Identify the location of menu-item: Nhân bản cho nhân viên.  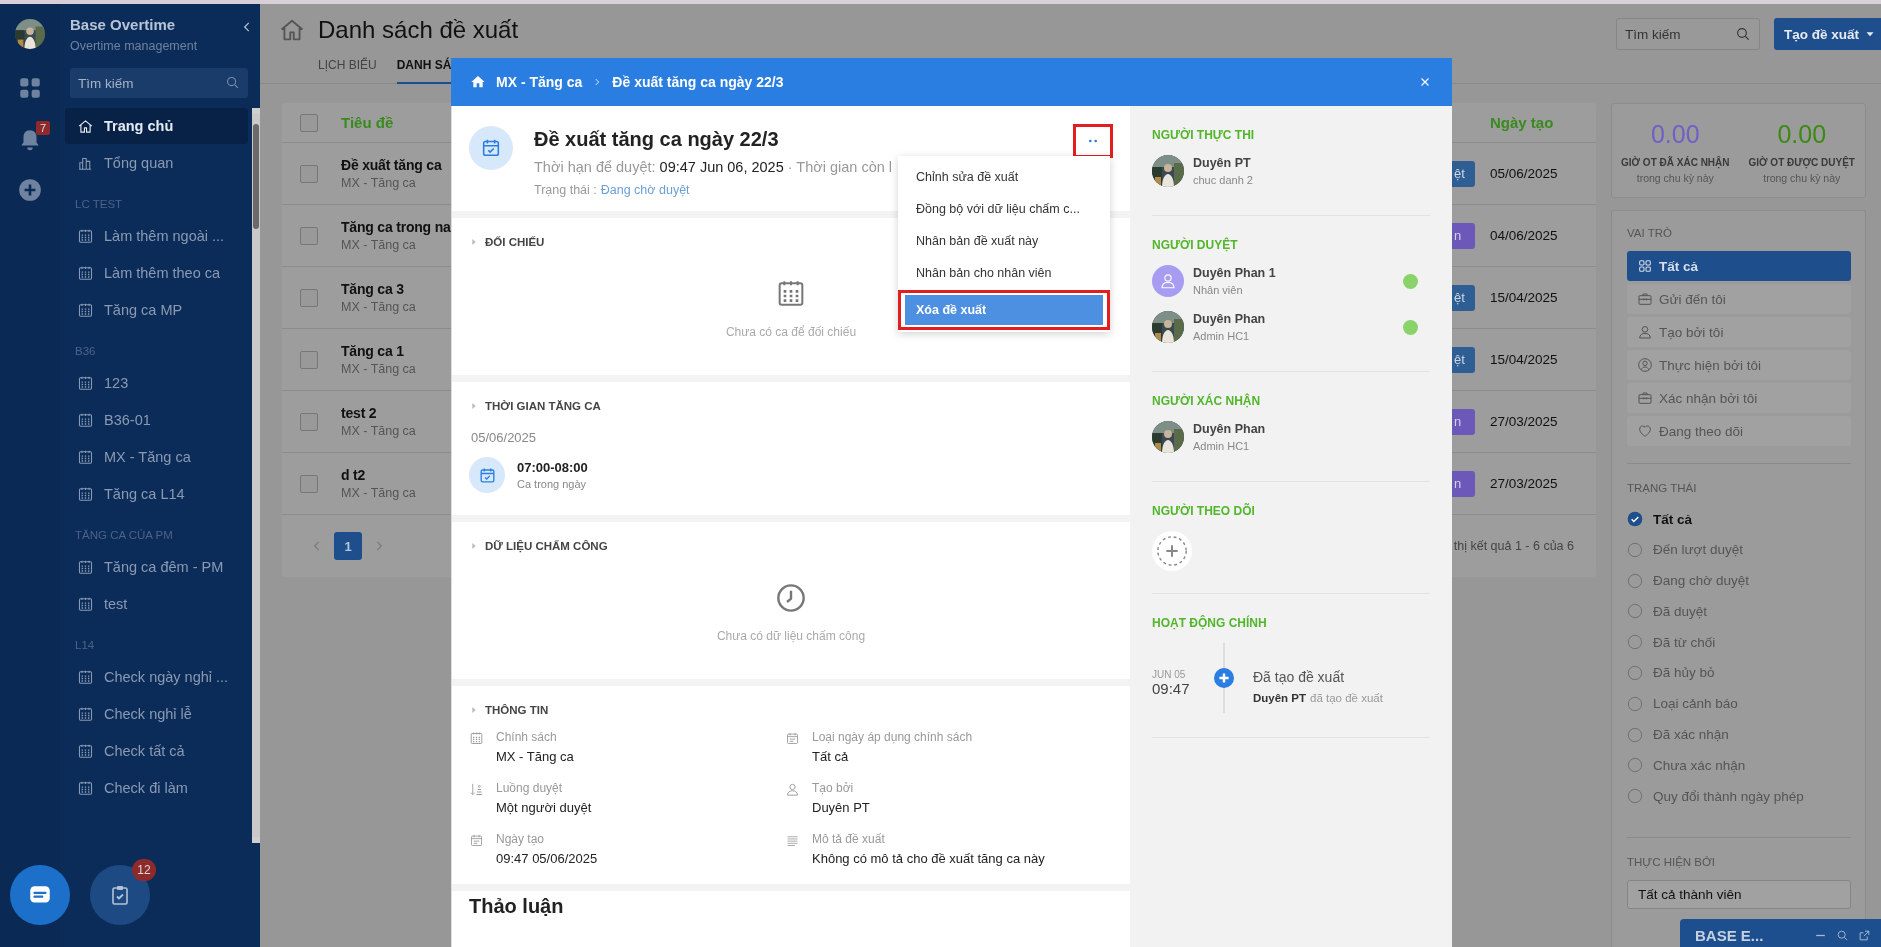
(1004, 273).